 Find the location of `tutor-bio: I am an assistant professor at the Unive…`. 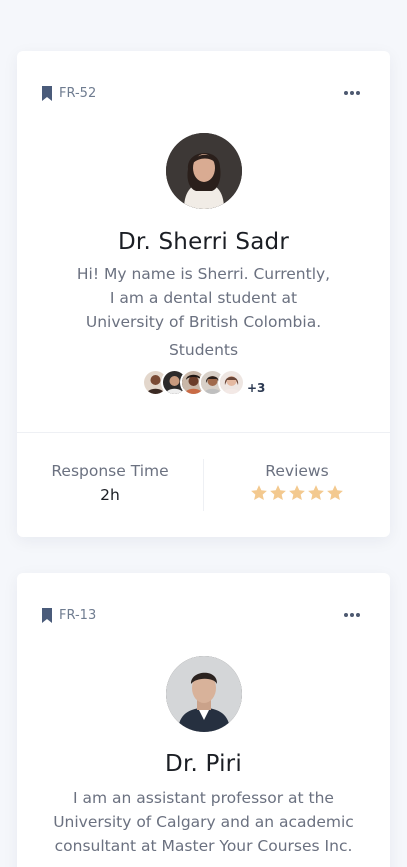

tutor-bio: I am an assistant professor at the Unive… is located at coordinates (203, 822).